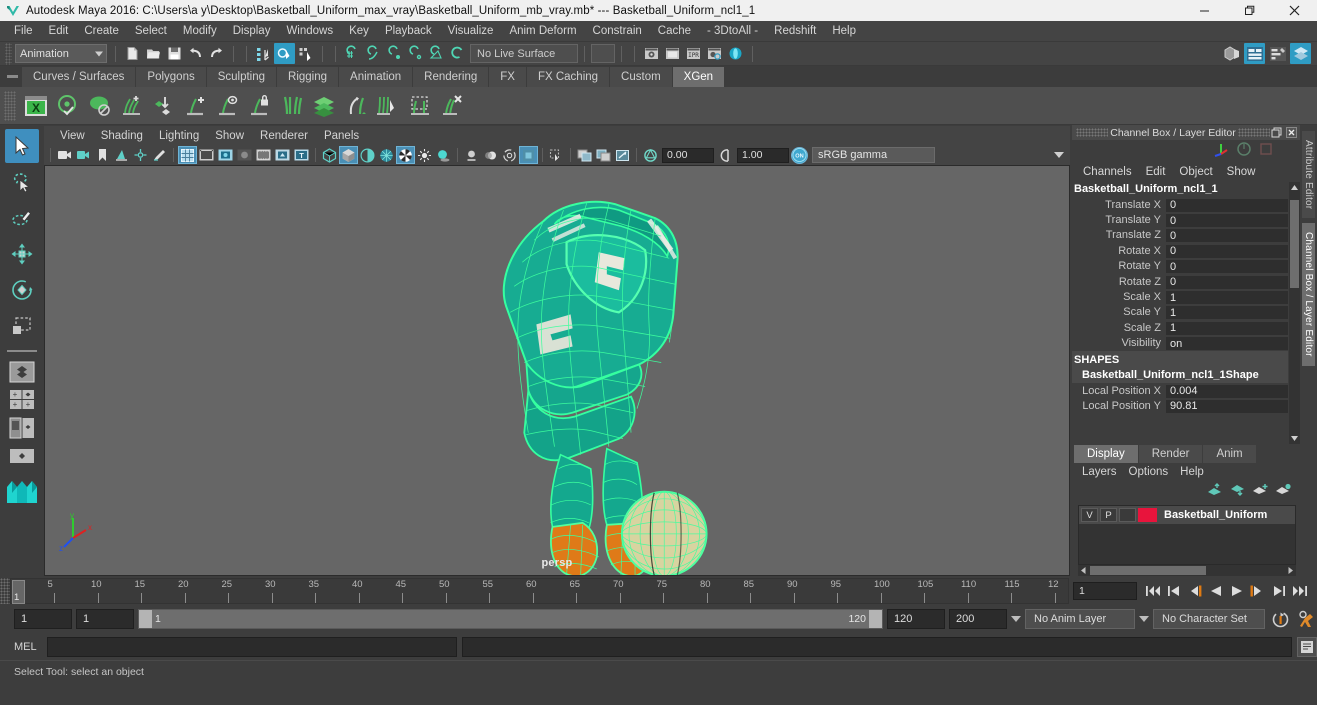  Describe the element at coordinates (1307, 646) in the screenshot. I see `script-editor-icon` at that location.